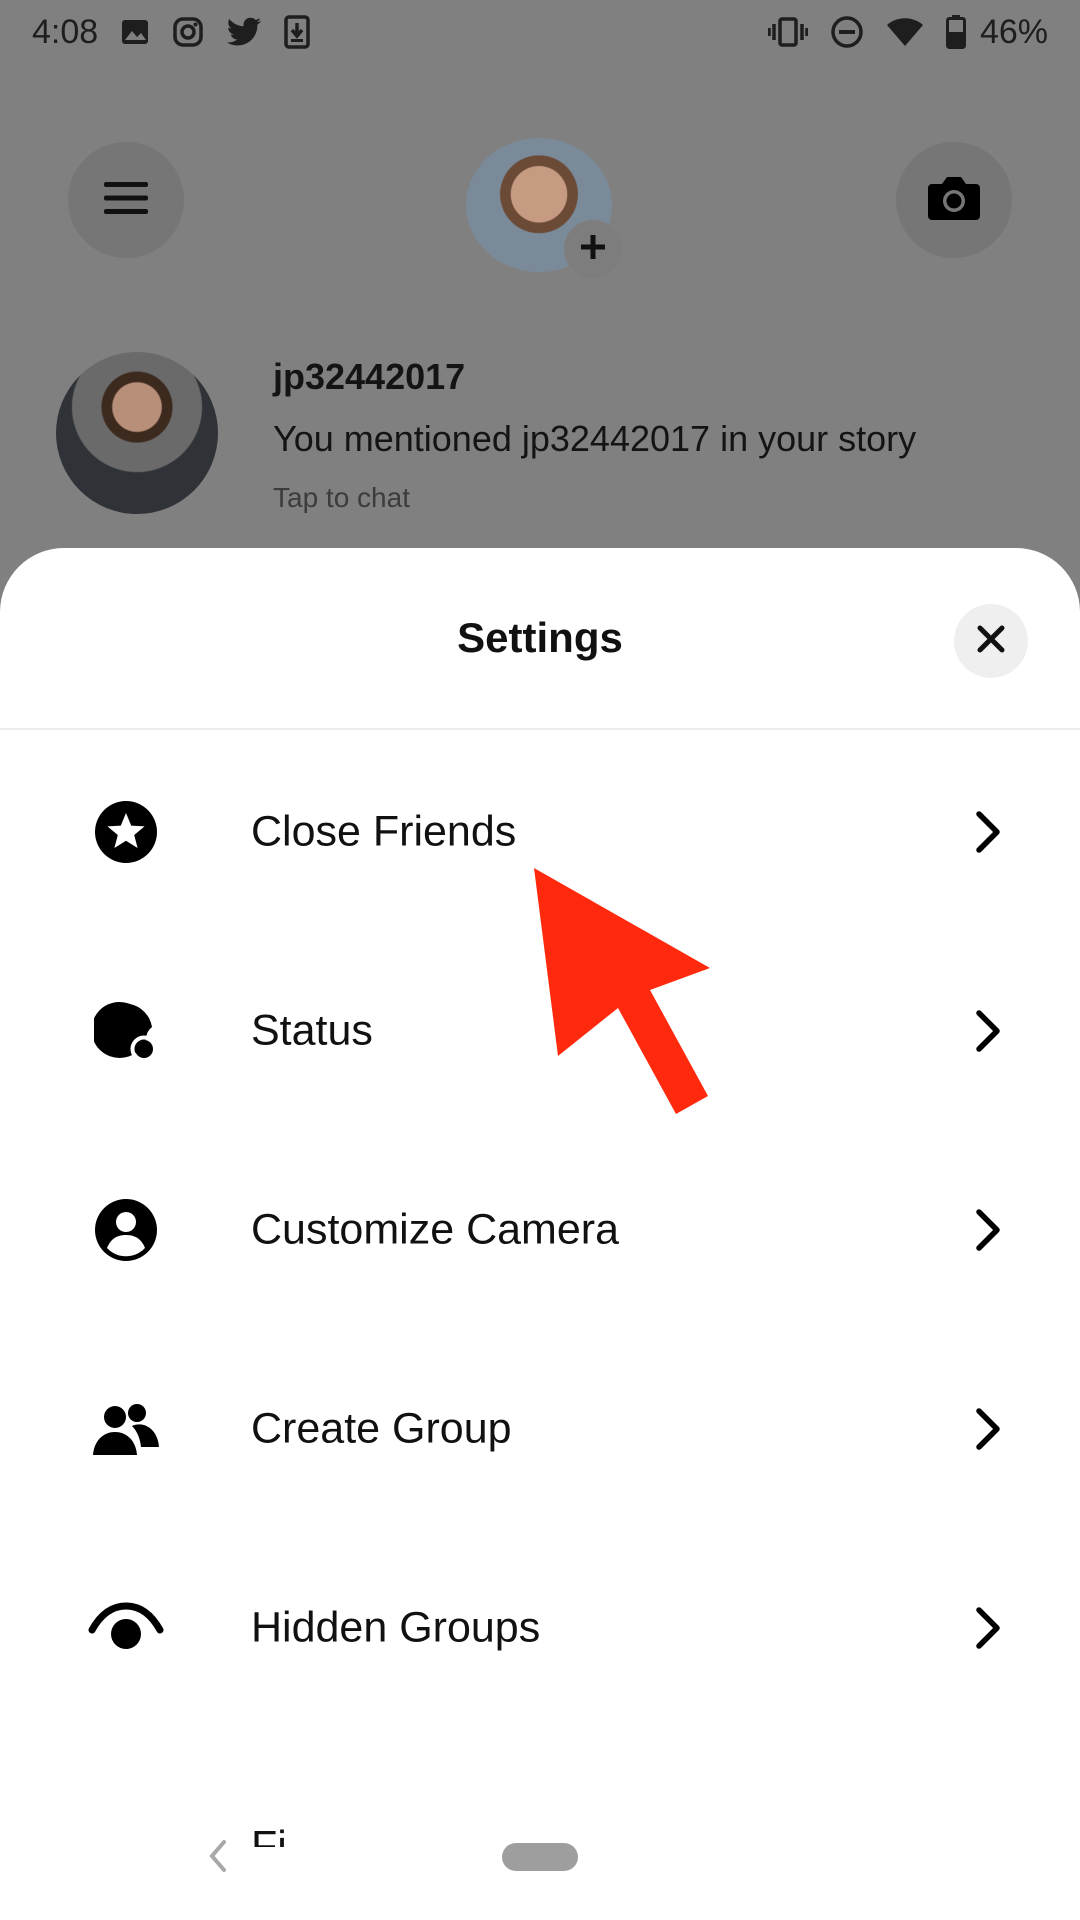  Describe the element at coordinates (396, 1627) in the screenshot. I see `settings-item-label: Hidden Groups` at that location.